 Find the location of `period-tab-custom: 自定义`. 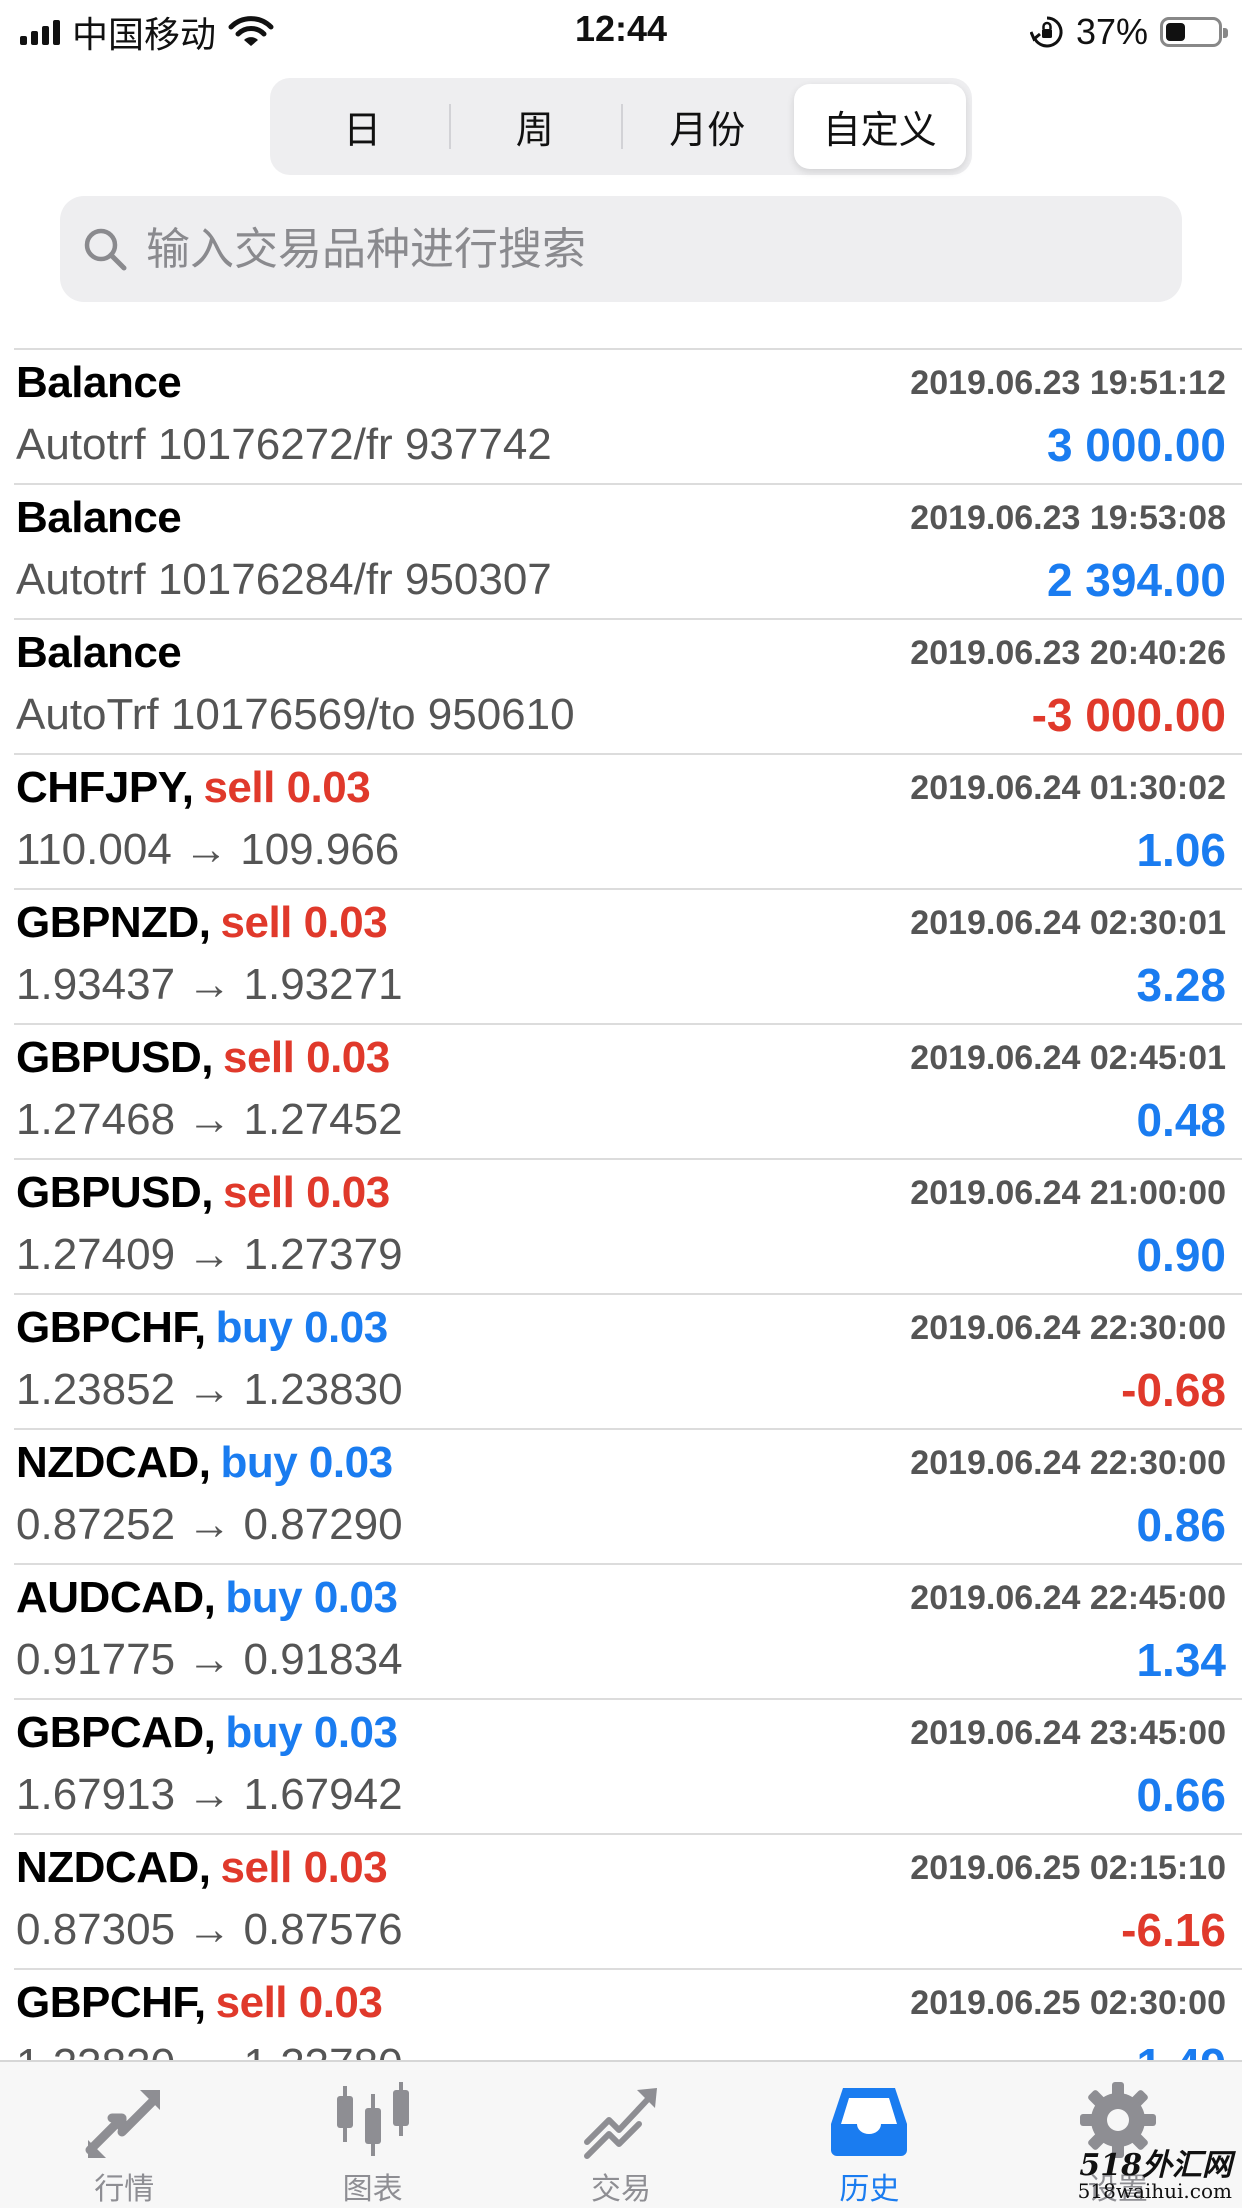

period-tab-custom: 自定义 is located at coordinates (879, 126).